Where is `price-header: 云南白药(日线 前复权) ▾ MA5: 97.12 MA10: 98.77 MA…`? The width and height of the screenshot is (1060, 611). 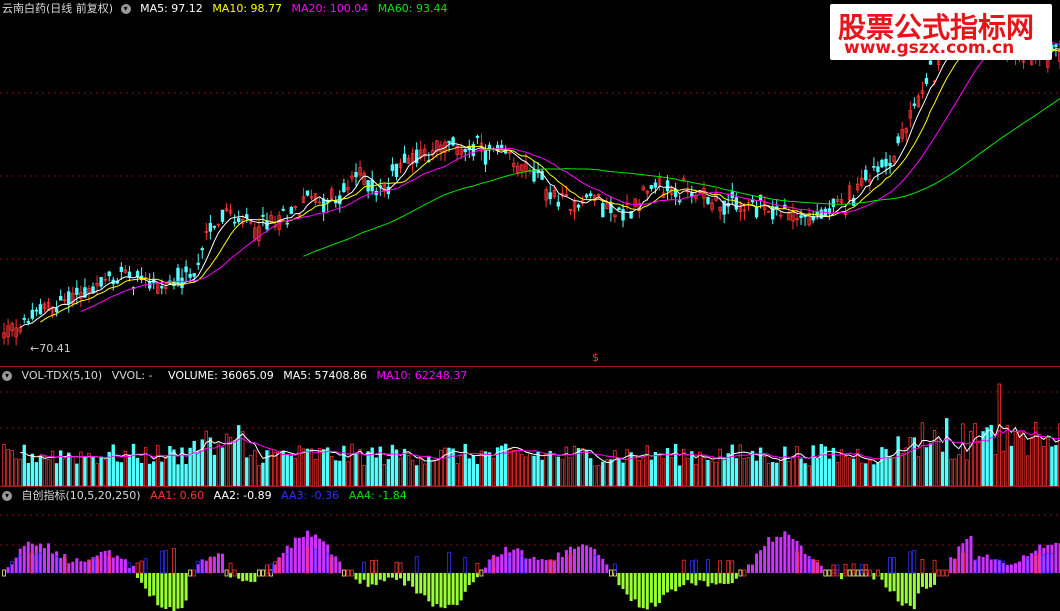 price-header: 云南白药(日线 前复权) ▾ MA5: 97.12 MA10: 98.77 MA… is located at coordinates (227, 9).